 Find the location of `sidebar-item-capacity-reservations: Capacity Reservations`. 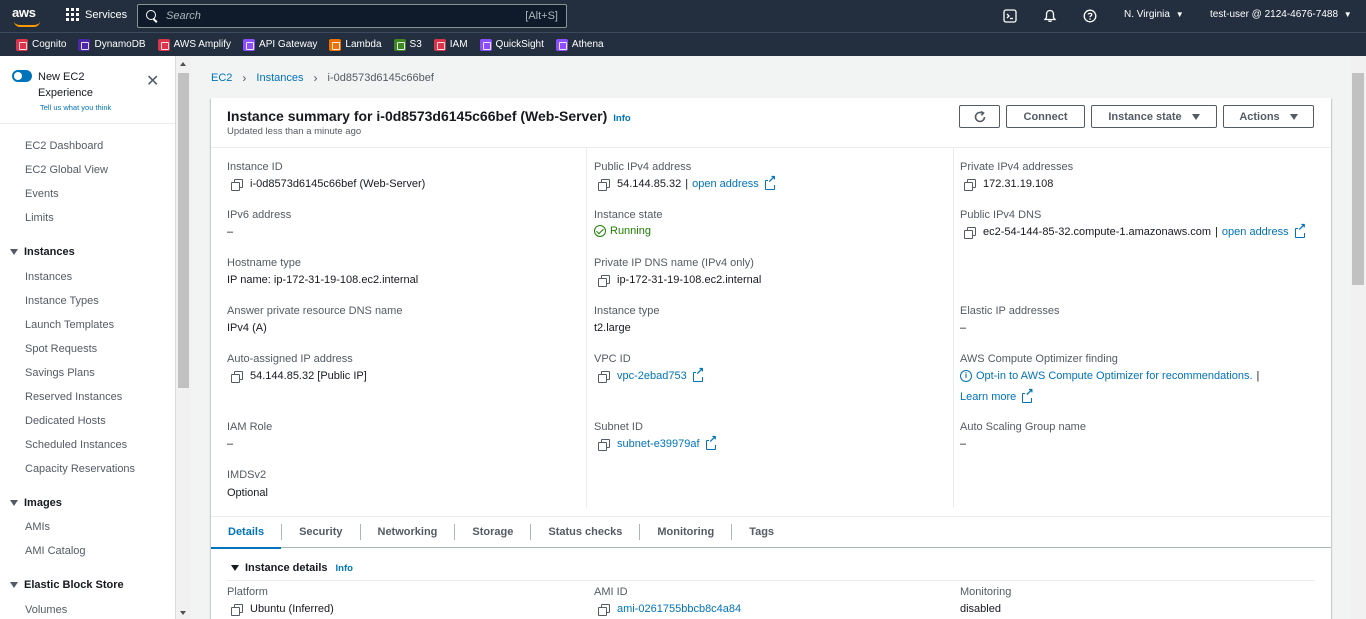

sidebar-item-capacity-reservations: Capacity Reservations is located at coordinates (80, 469).